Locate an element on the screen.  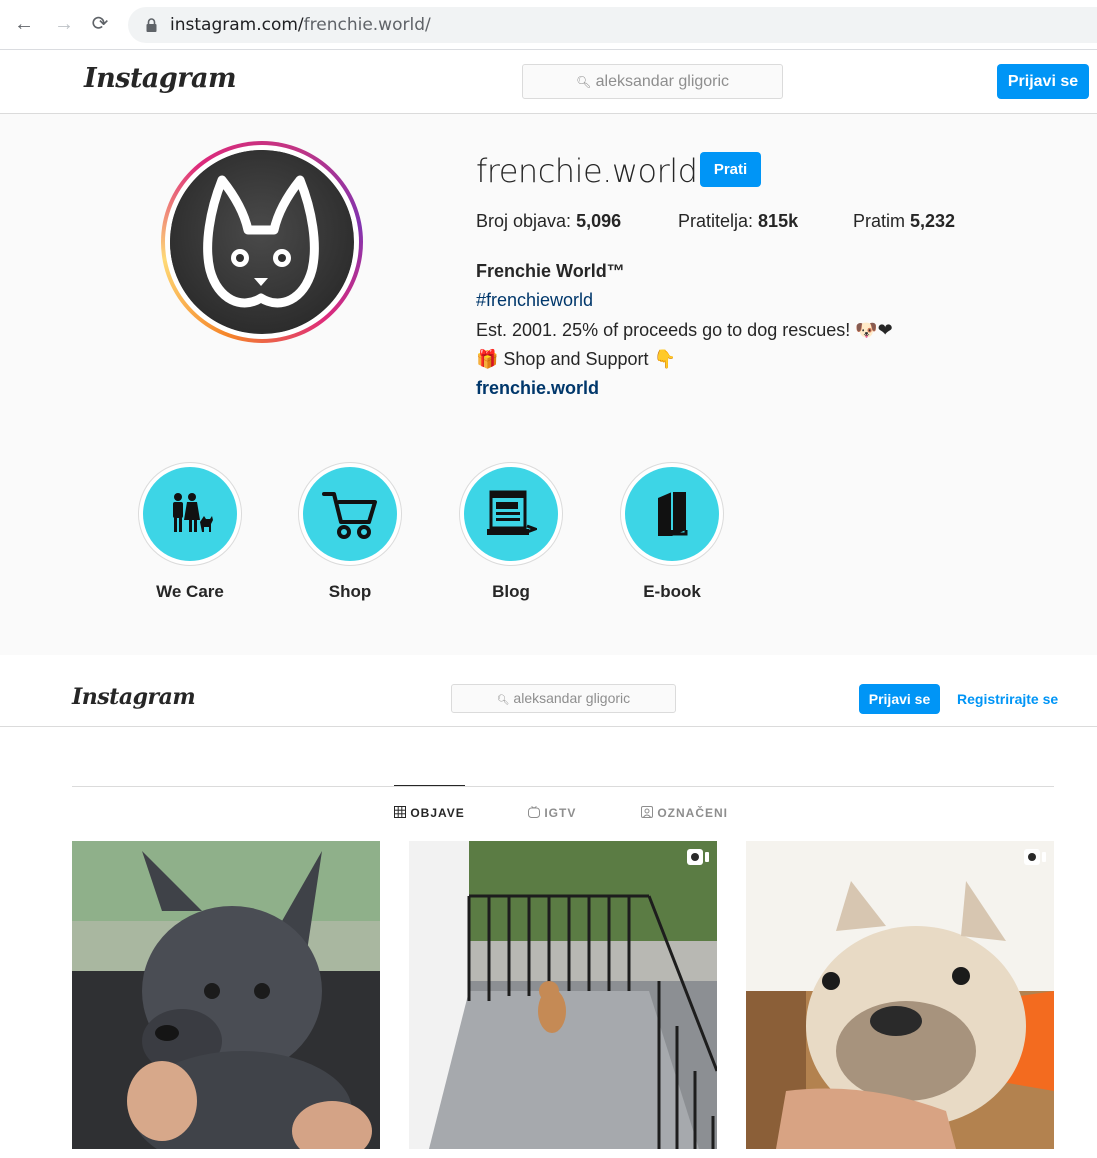
profile-username: frenchie.world is located at coordinates (587, 171).